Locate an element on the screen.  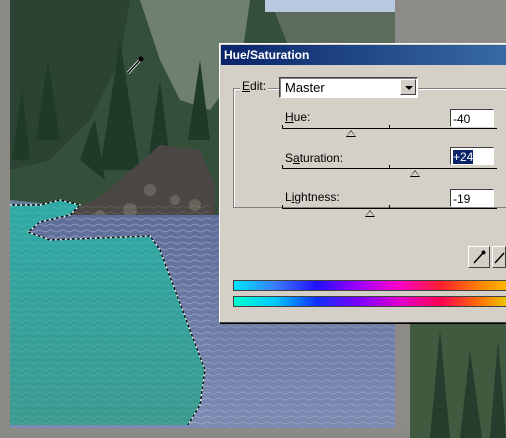
eyedropper-plus-icon is located at coordinates (499, 258).